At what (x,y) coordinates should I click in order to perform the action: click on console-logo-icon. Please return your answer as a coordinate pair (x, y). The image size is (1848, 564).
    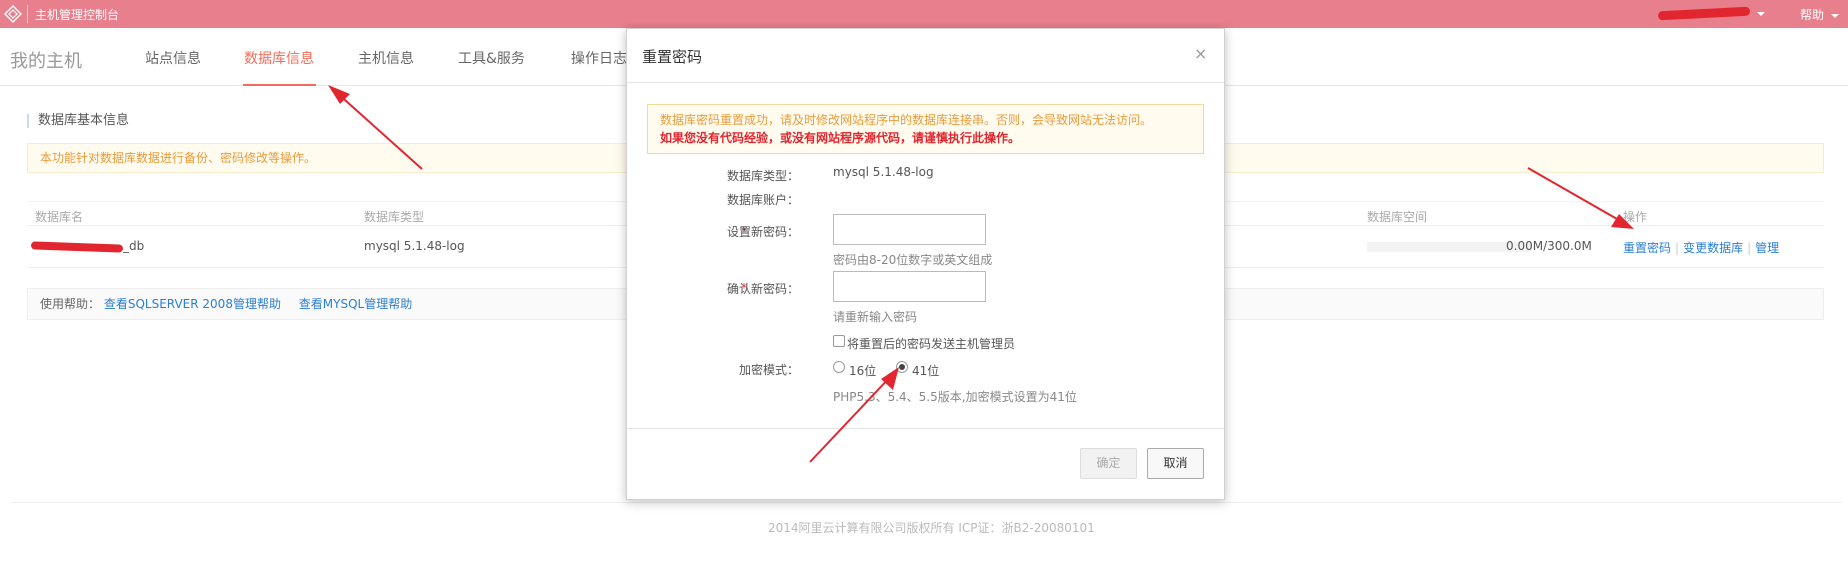
    Looking at the image, I should click on (13, 14).